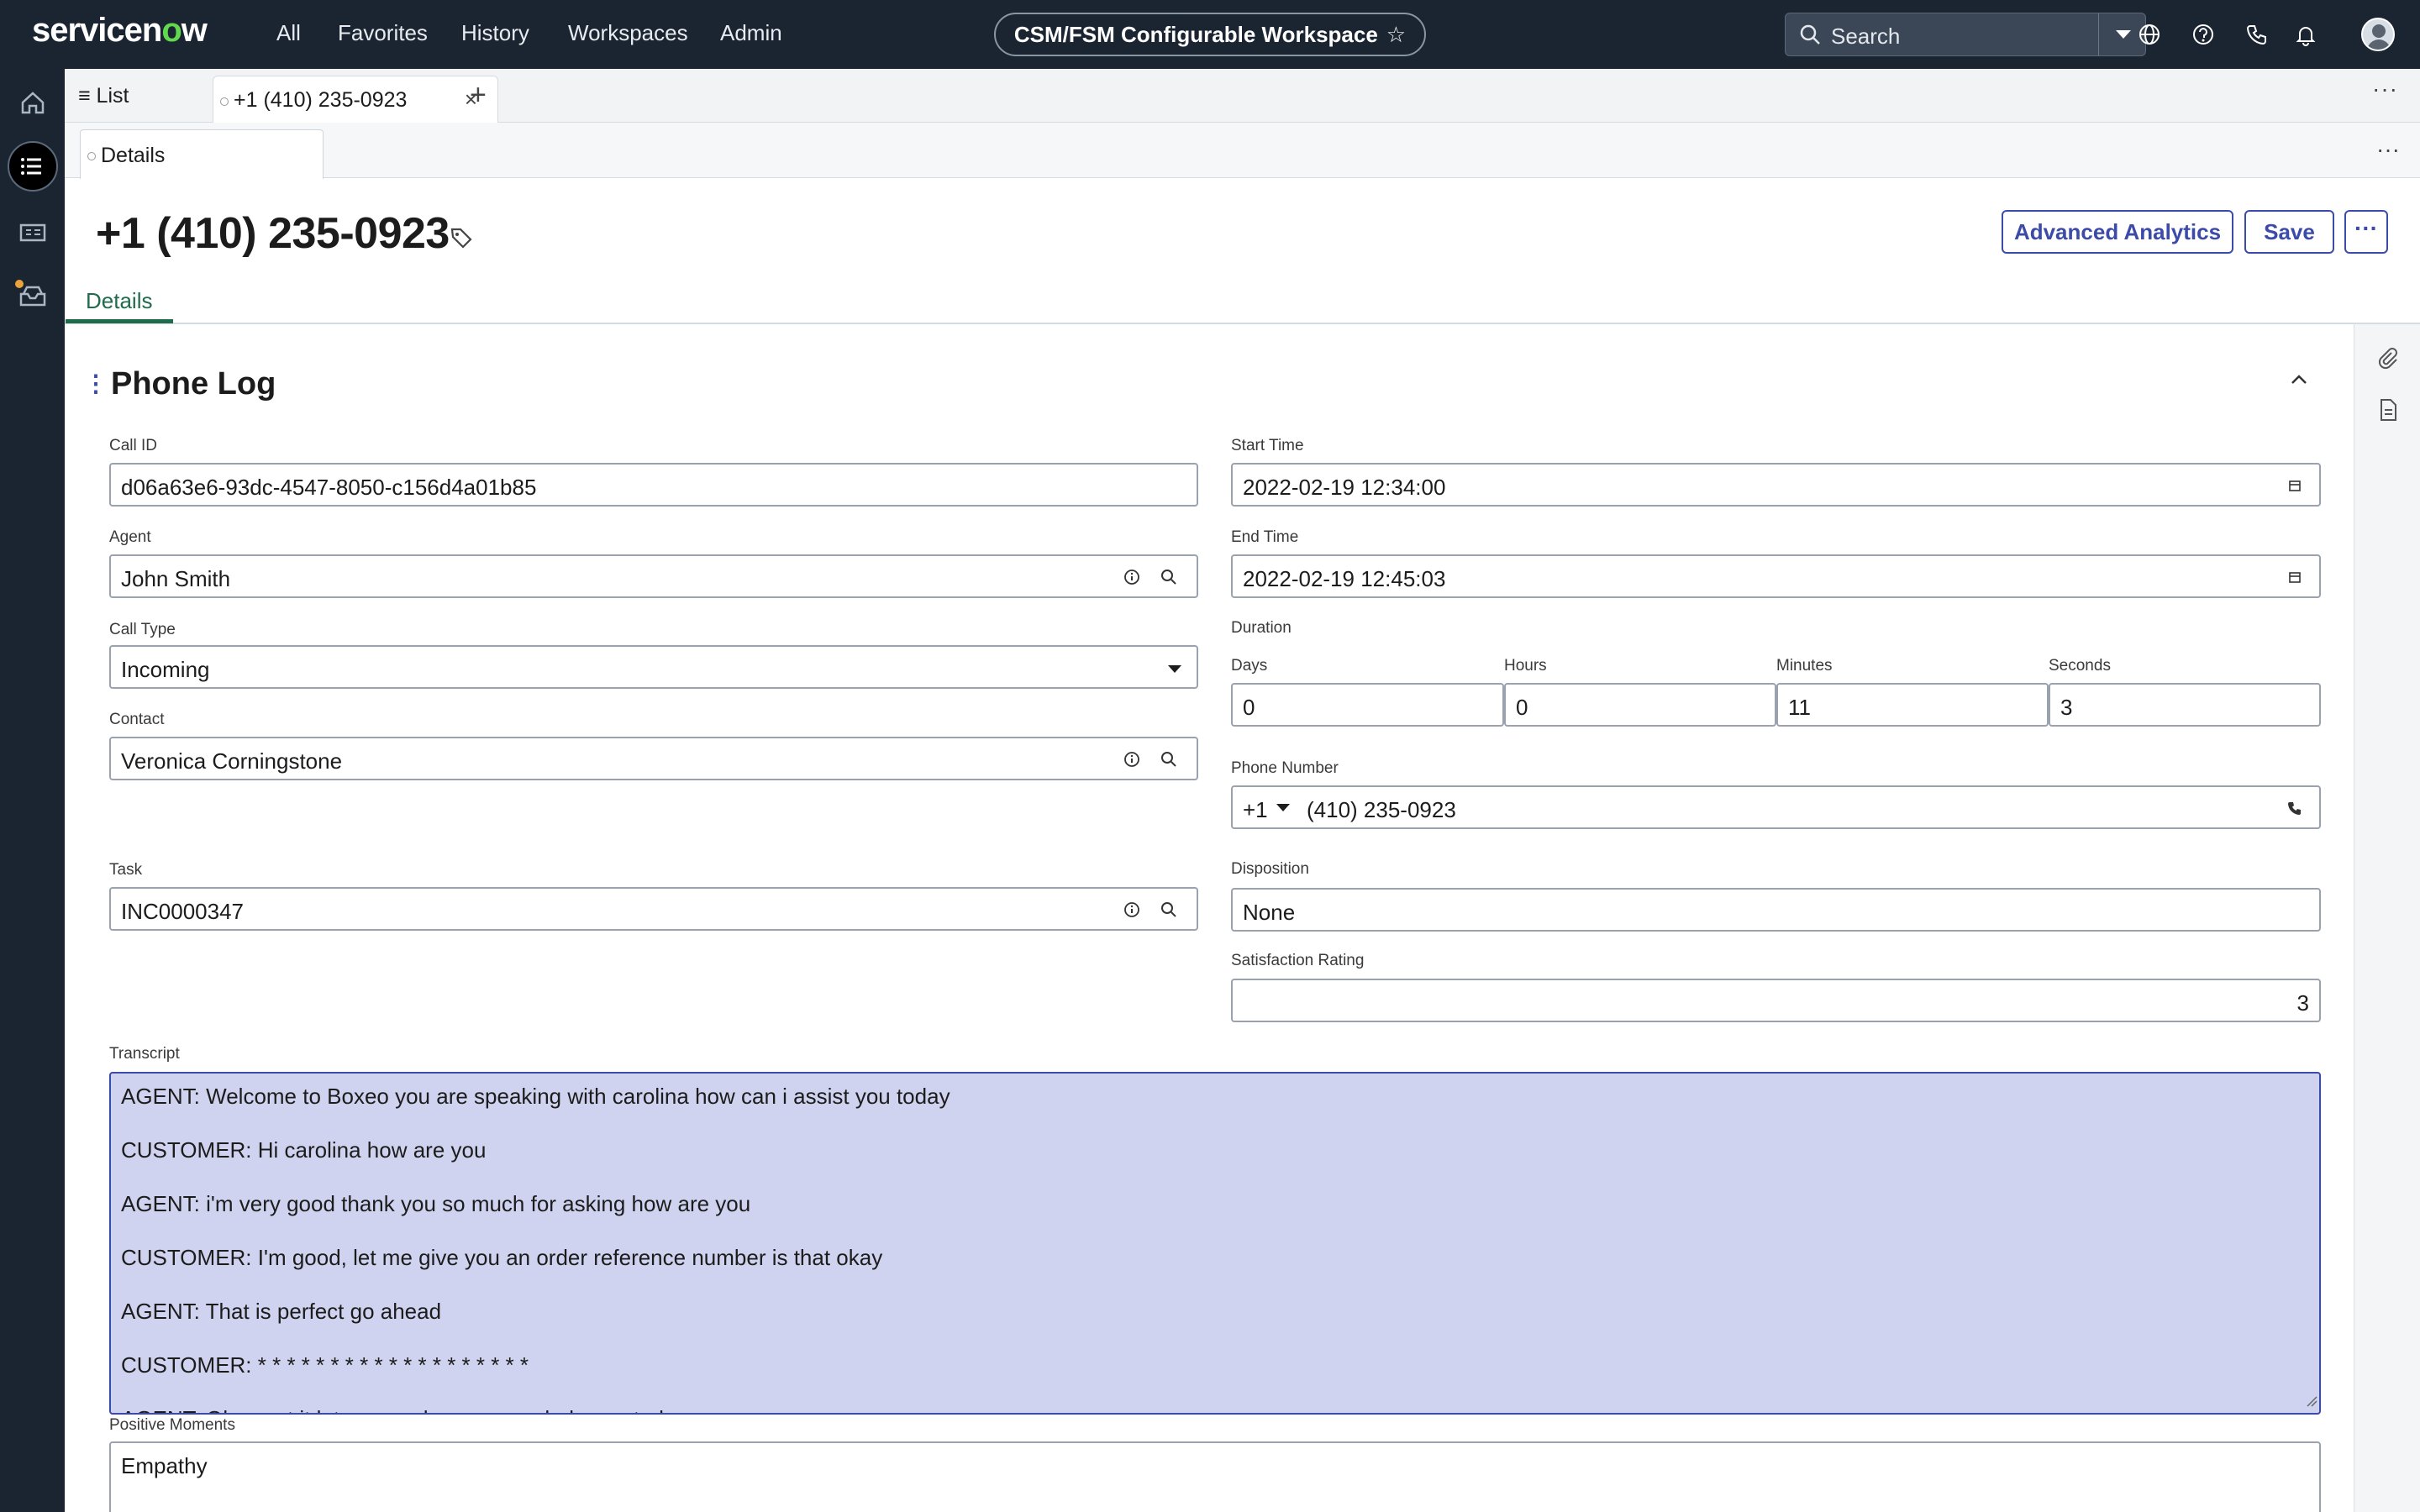  Describe the element at coordinates (495, 33) in the screenshot. I see `nav-history: History` at that location.